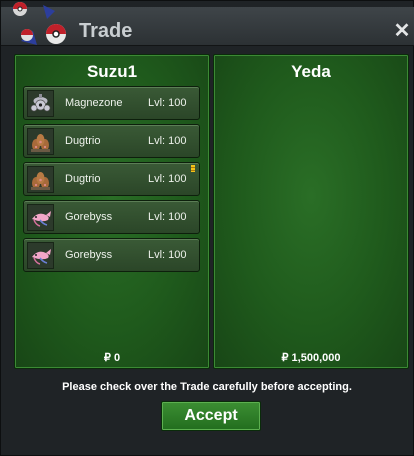 This screenshot has height=456, width=414. I want to click on pokemon-name: Magnezone, so click(94, 103).